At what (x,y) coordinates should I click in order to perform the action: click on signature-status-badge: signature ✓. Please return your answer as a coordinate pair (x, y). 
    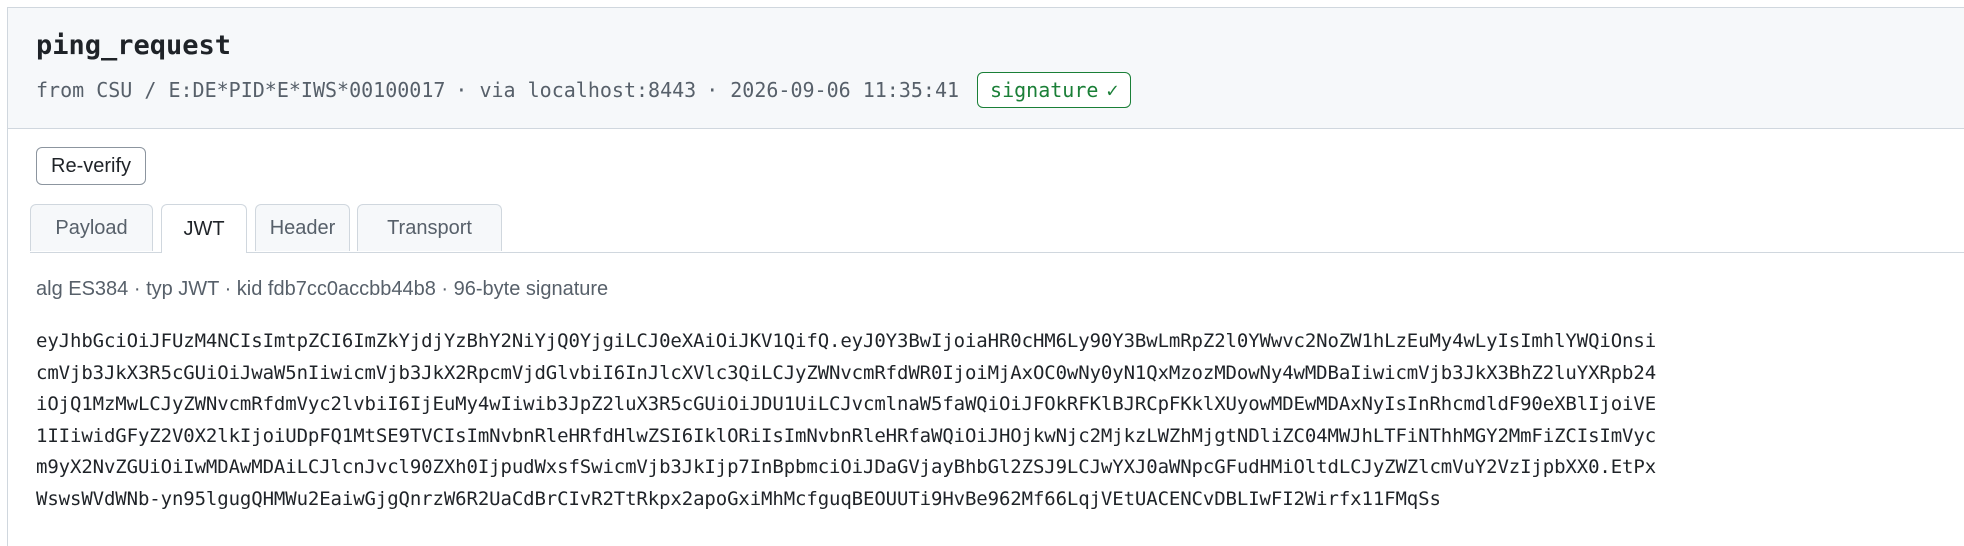
    Looking at the image, I should click on (1054, 90).